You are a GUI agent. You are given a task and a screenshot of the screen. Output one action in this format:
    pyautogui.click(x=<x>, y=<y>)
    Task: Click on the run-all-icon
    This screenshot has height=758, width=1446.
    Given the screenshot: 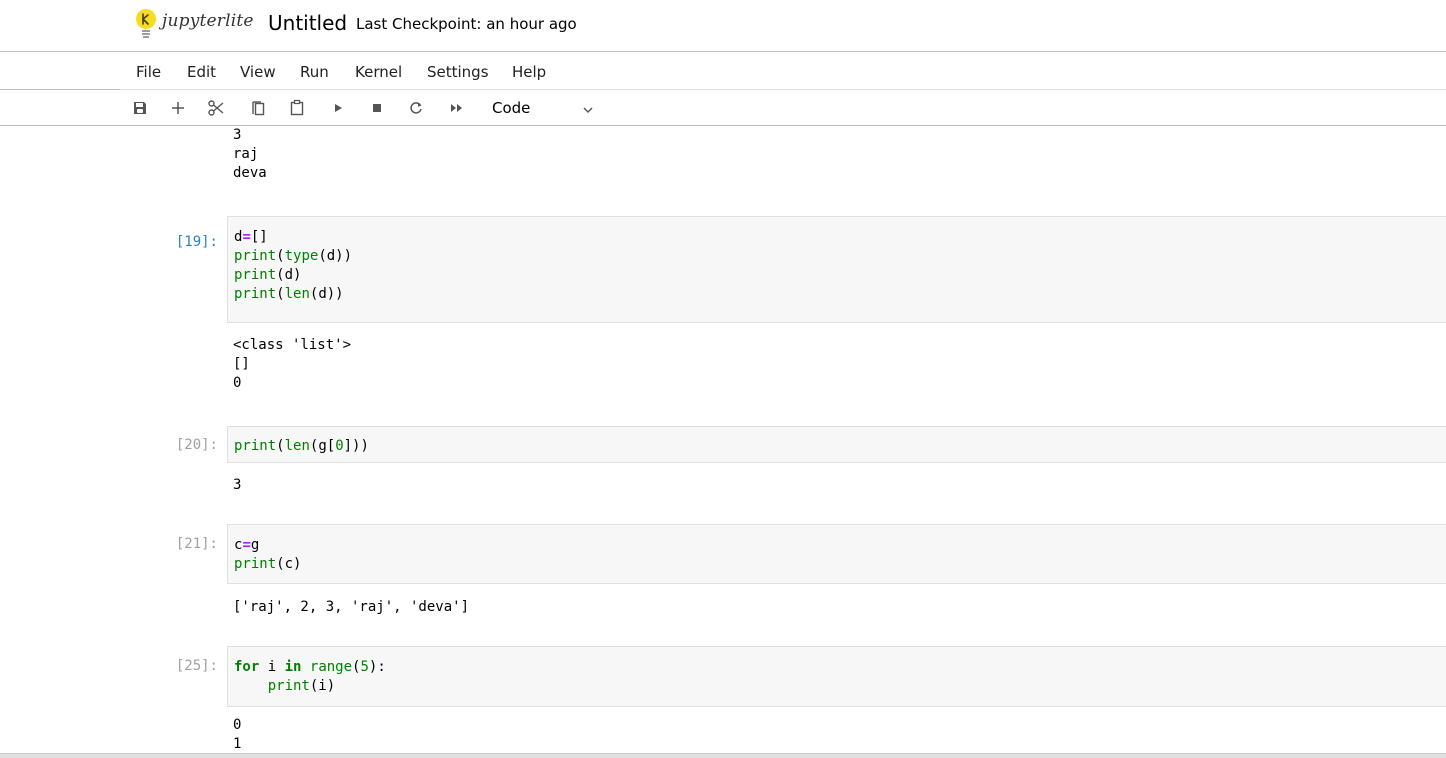 What is the action you would take?
    pyautogui.click(x=457, y=108)
    